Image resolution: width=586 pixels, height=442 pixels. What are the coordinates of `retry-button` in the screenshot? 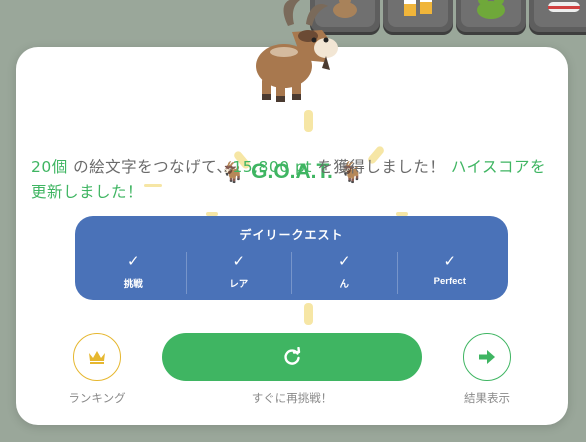 It's located at (292, 357).